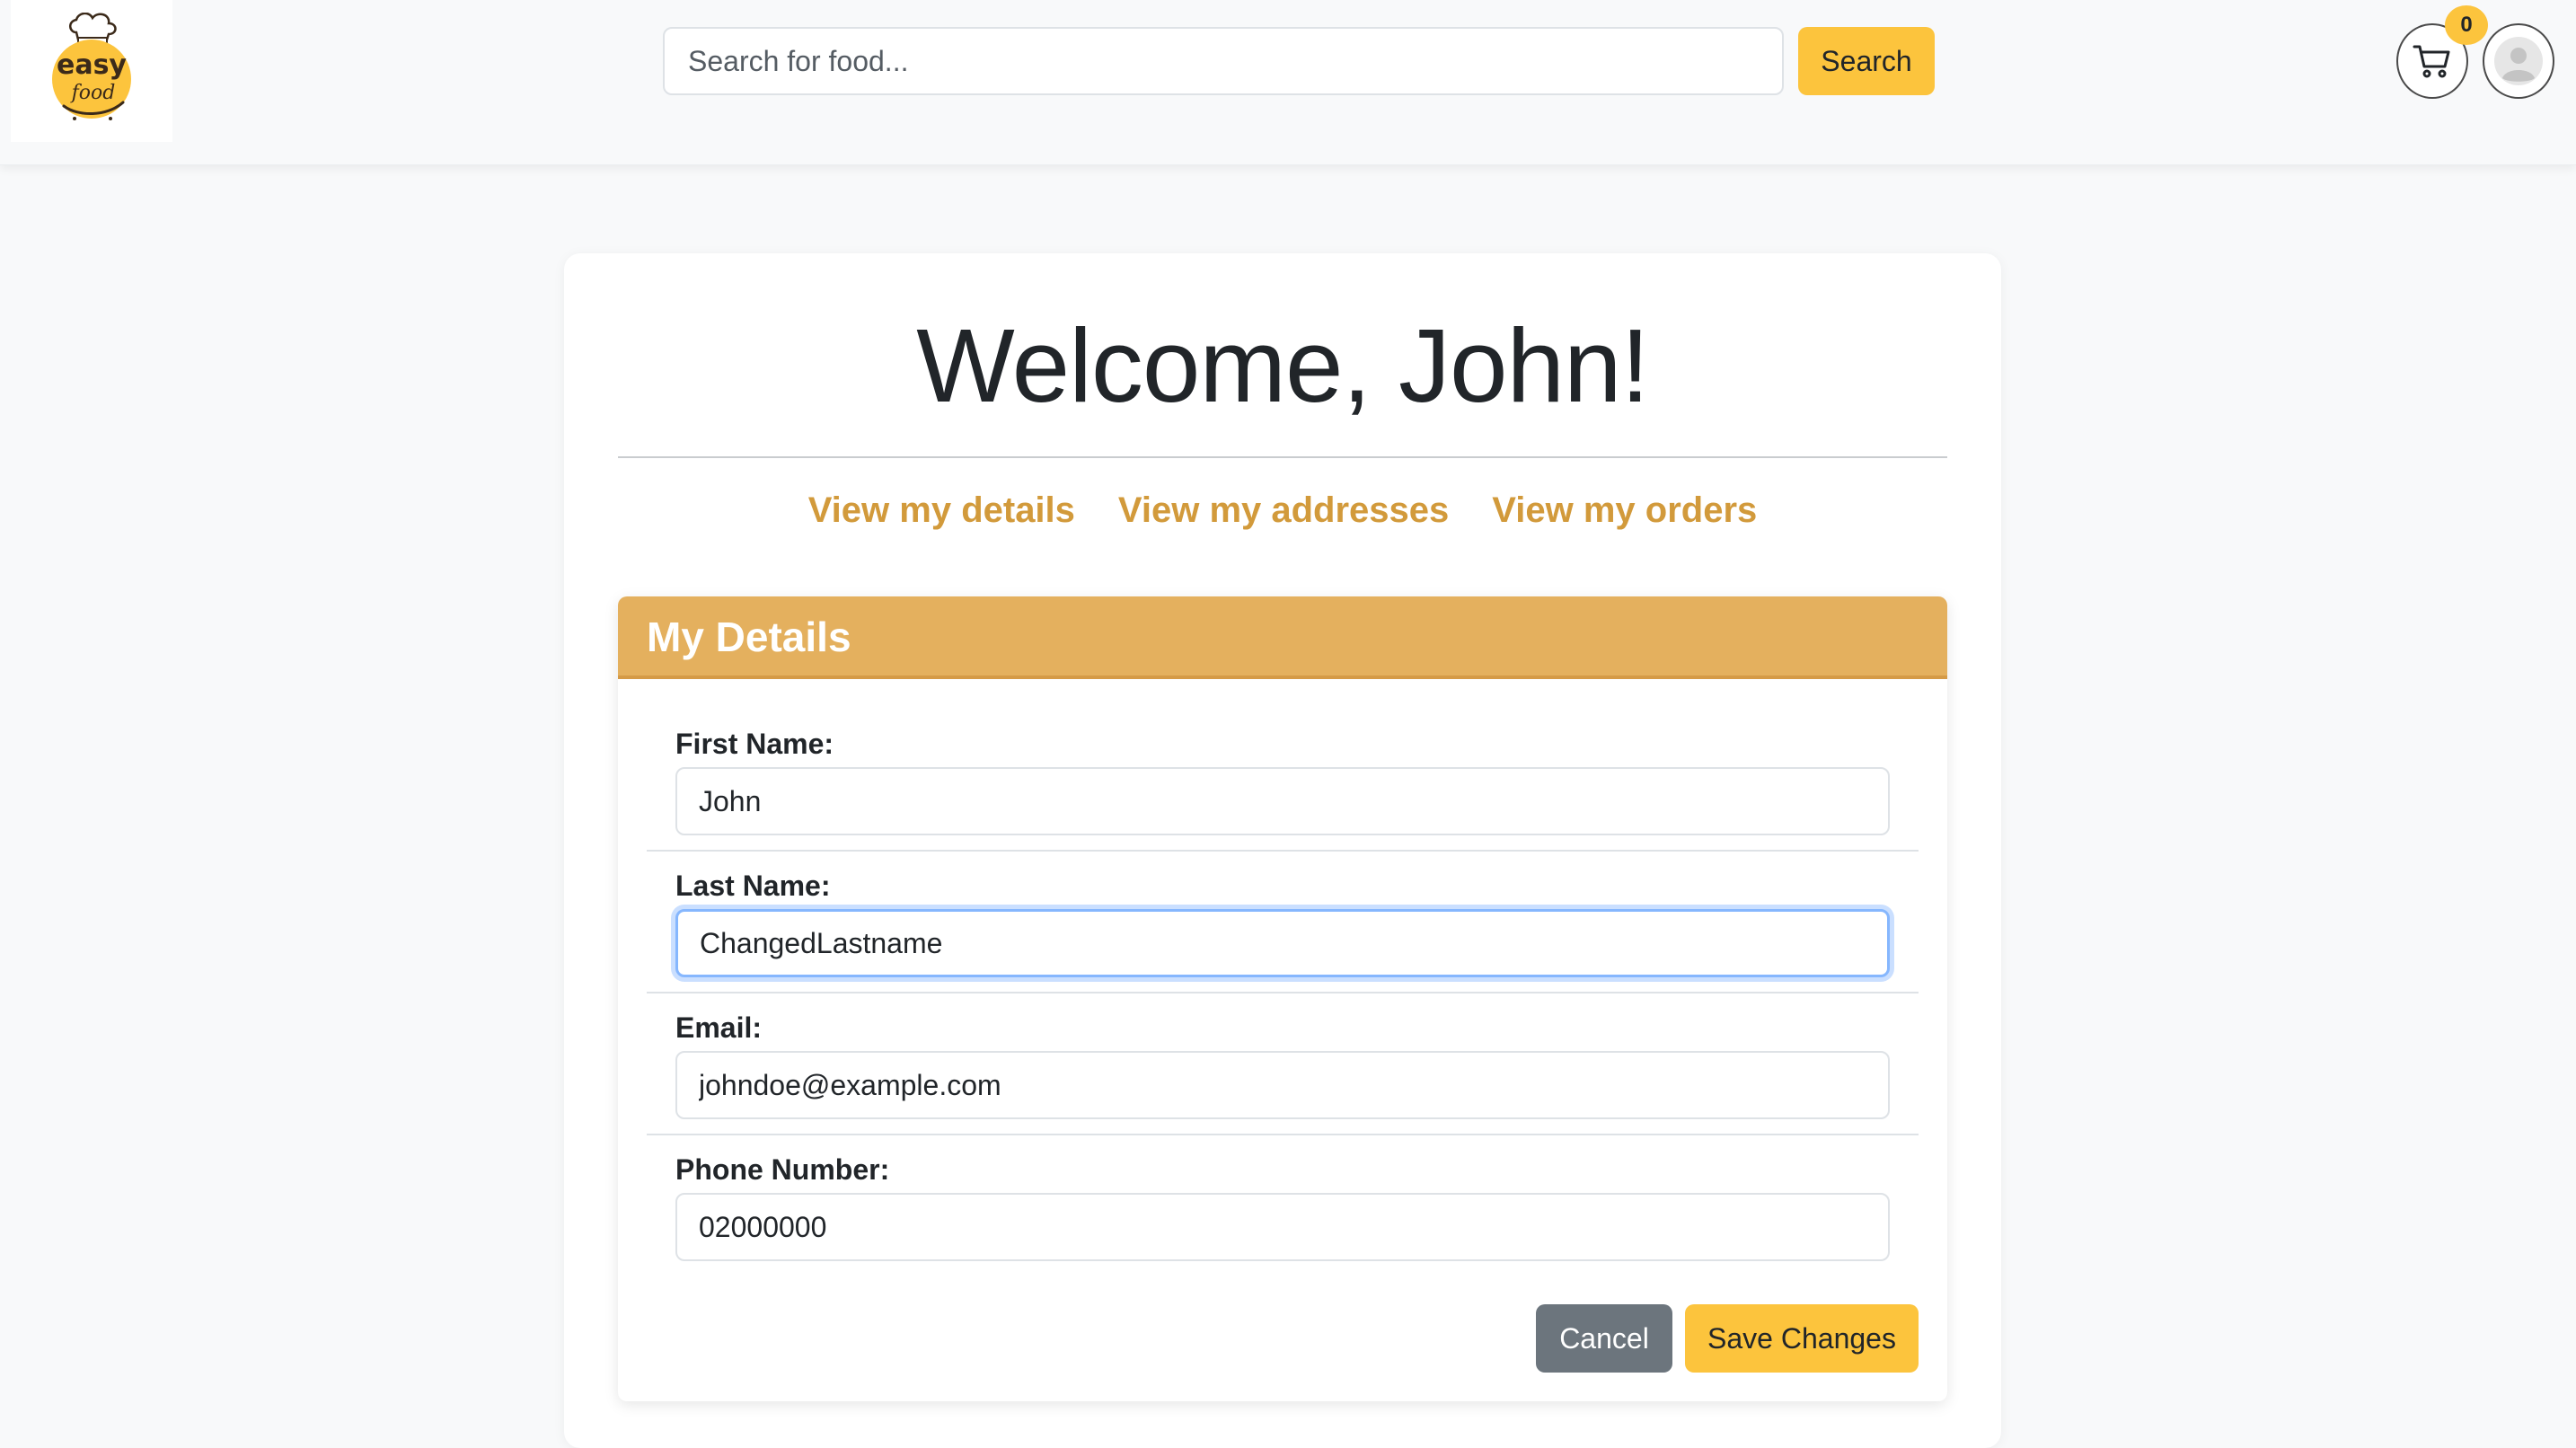  What do you see at coordinates (782, 1170) in the screenshot?
I see `phone-number-label: Phone Number:` at bounding box center [782, 1170].